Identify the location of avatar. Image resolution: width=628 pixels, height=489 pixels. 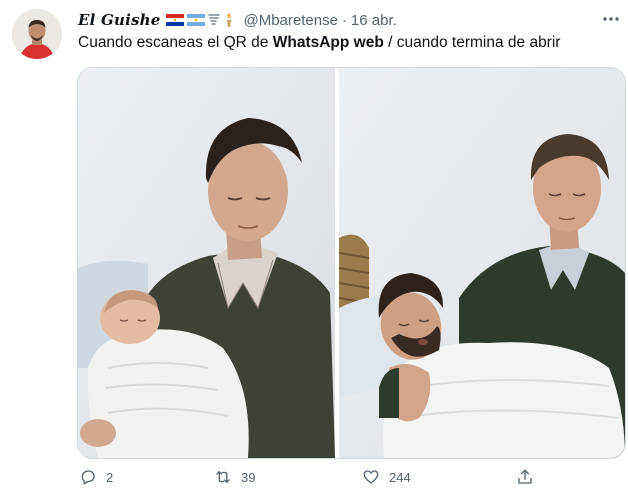
(37, 34).